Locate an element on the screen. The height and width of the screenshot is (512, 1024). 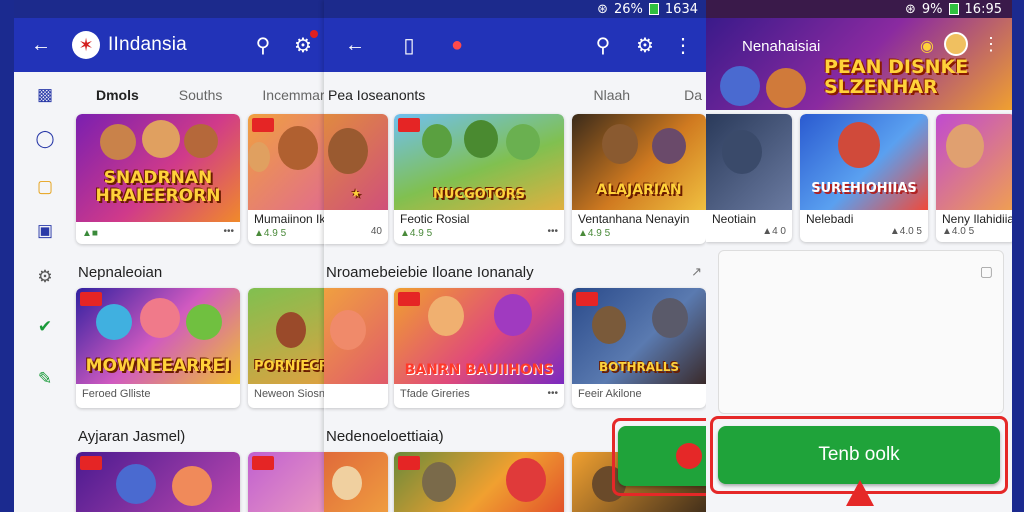
app-bar: ← ✶ IIndansia ⚲ ⚙ is located at coordinates (172, 45).